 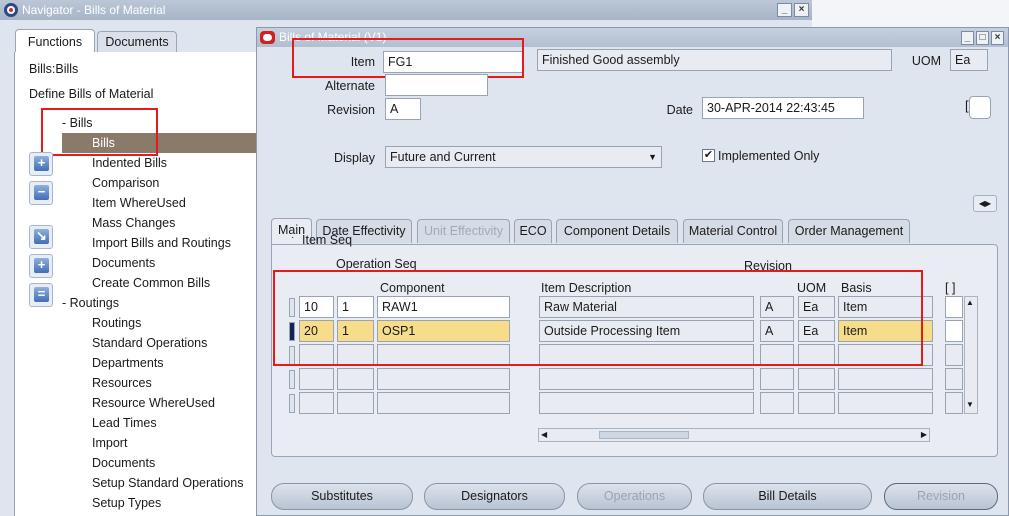 I want to click on scroll-thumb, so click(x=644, y=435).